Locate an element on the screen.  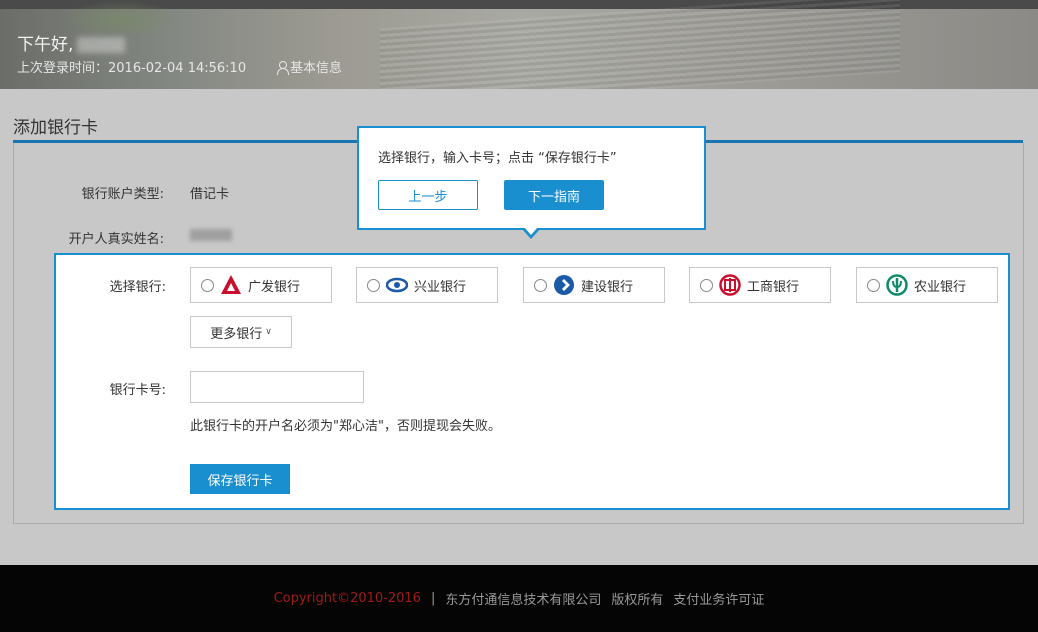
blurred-real-name is located at coordinates (211, 235).